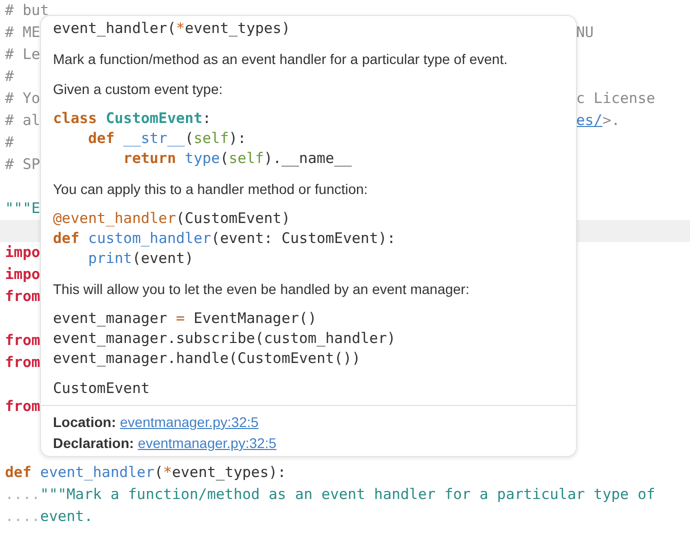 This screenshot has width=690, height=537. What do you see at coordinates (66, 517) in the screenshot?
I see `code-docstring: event.` at bounding box center [66, 517].